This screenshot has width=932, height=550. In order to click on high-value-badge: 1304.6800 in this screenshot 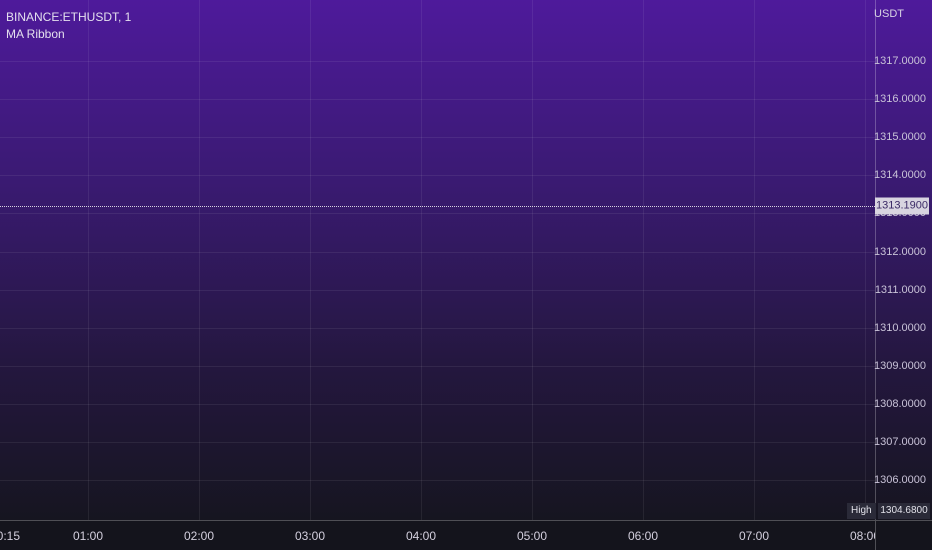, I will do `click(904, 511)`.